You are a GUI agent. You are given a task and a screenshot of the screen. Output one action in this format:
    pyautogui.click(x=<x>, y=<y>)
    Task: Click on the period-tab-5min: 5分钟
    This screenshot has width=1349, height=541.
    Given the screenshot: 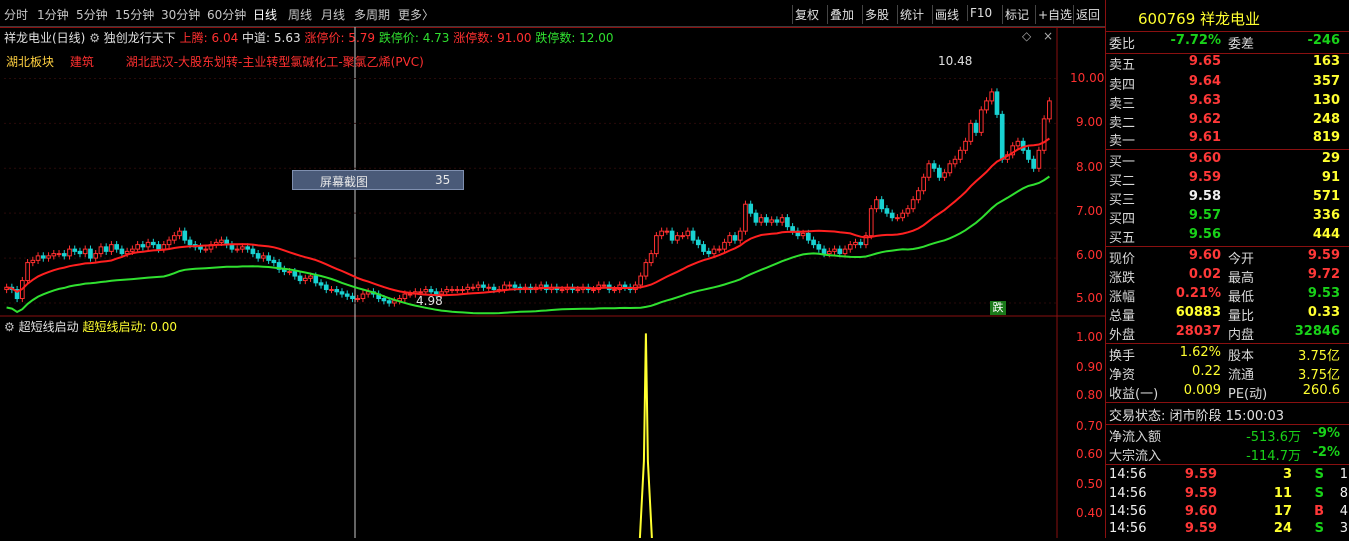 What is the action you would take?
    pyautogui.click(x=92, y=14)
    